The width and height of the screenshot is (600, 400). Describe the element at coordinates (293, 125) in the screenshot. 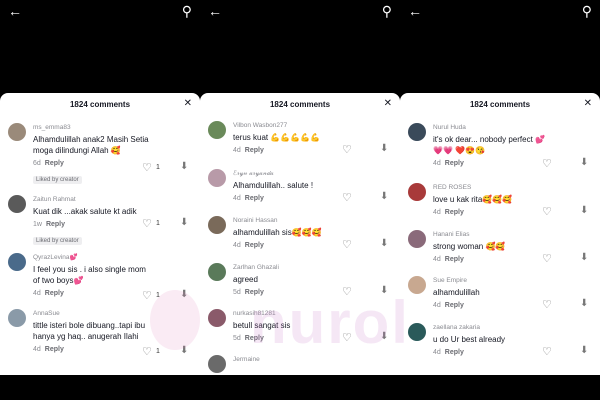

I see `comment-username: Vilbon Wasbon277` at that location.